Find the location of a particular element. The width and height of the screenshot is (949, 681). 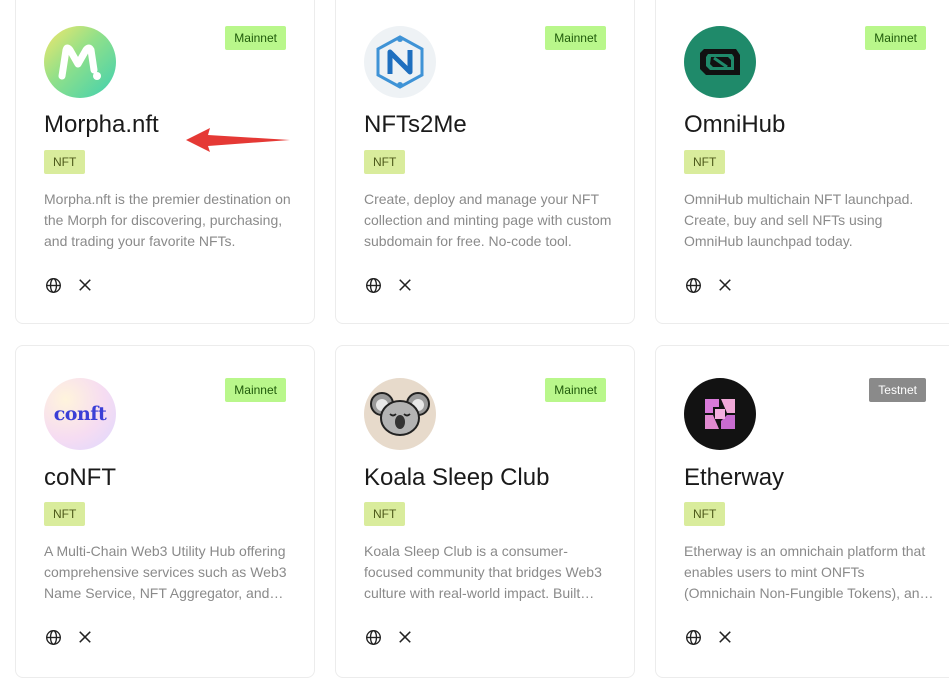

dapp-title: Morpha.nft is located at coordinates (101, 125).